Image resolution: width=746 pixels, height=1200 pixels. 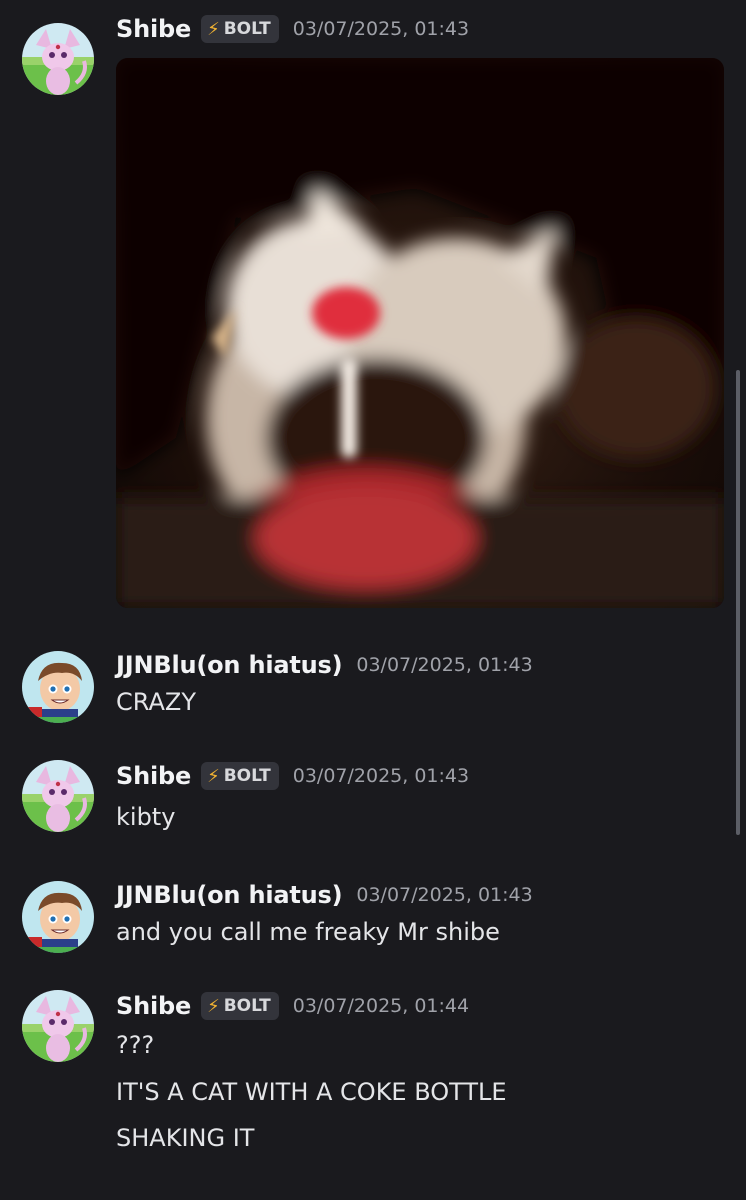 What do you see at coordinates (738, 602) in the screenshot?
I see `scrollbar` at bounding box center [738, 602].